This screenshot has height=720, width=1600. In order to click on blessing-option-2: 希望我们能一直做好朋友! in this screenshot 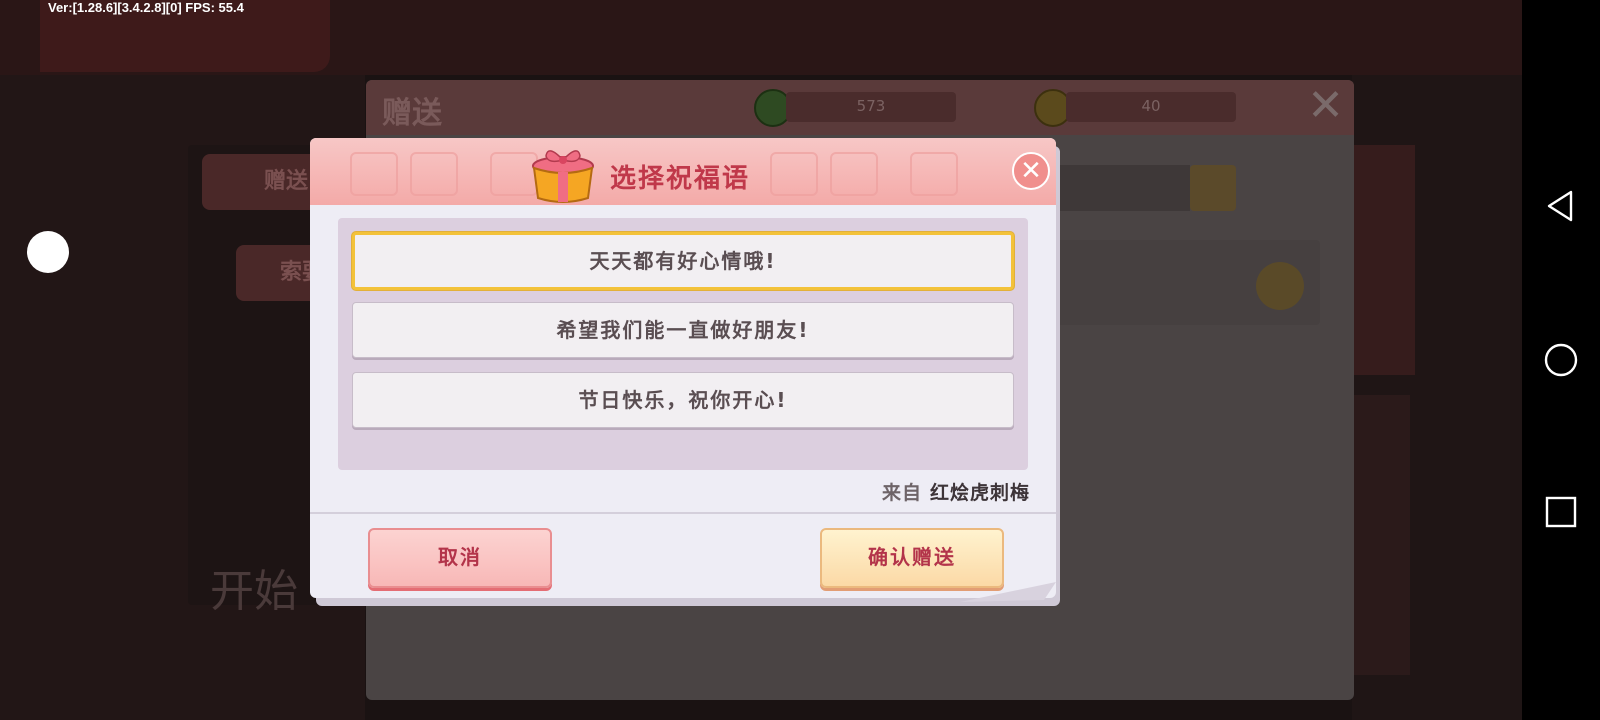, I will do `click(683, 330)`.